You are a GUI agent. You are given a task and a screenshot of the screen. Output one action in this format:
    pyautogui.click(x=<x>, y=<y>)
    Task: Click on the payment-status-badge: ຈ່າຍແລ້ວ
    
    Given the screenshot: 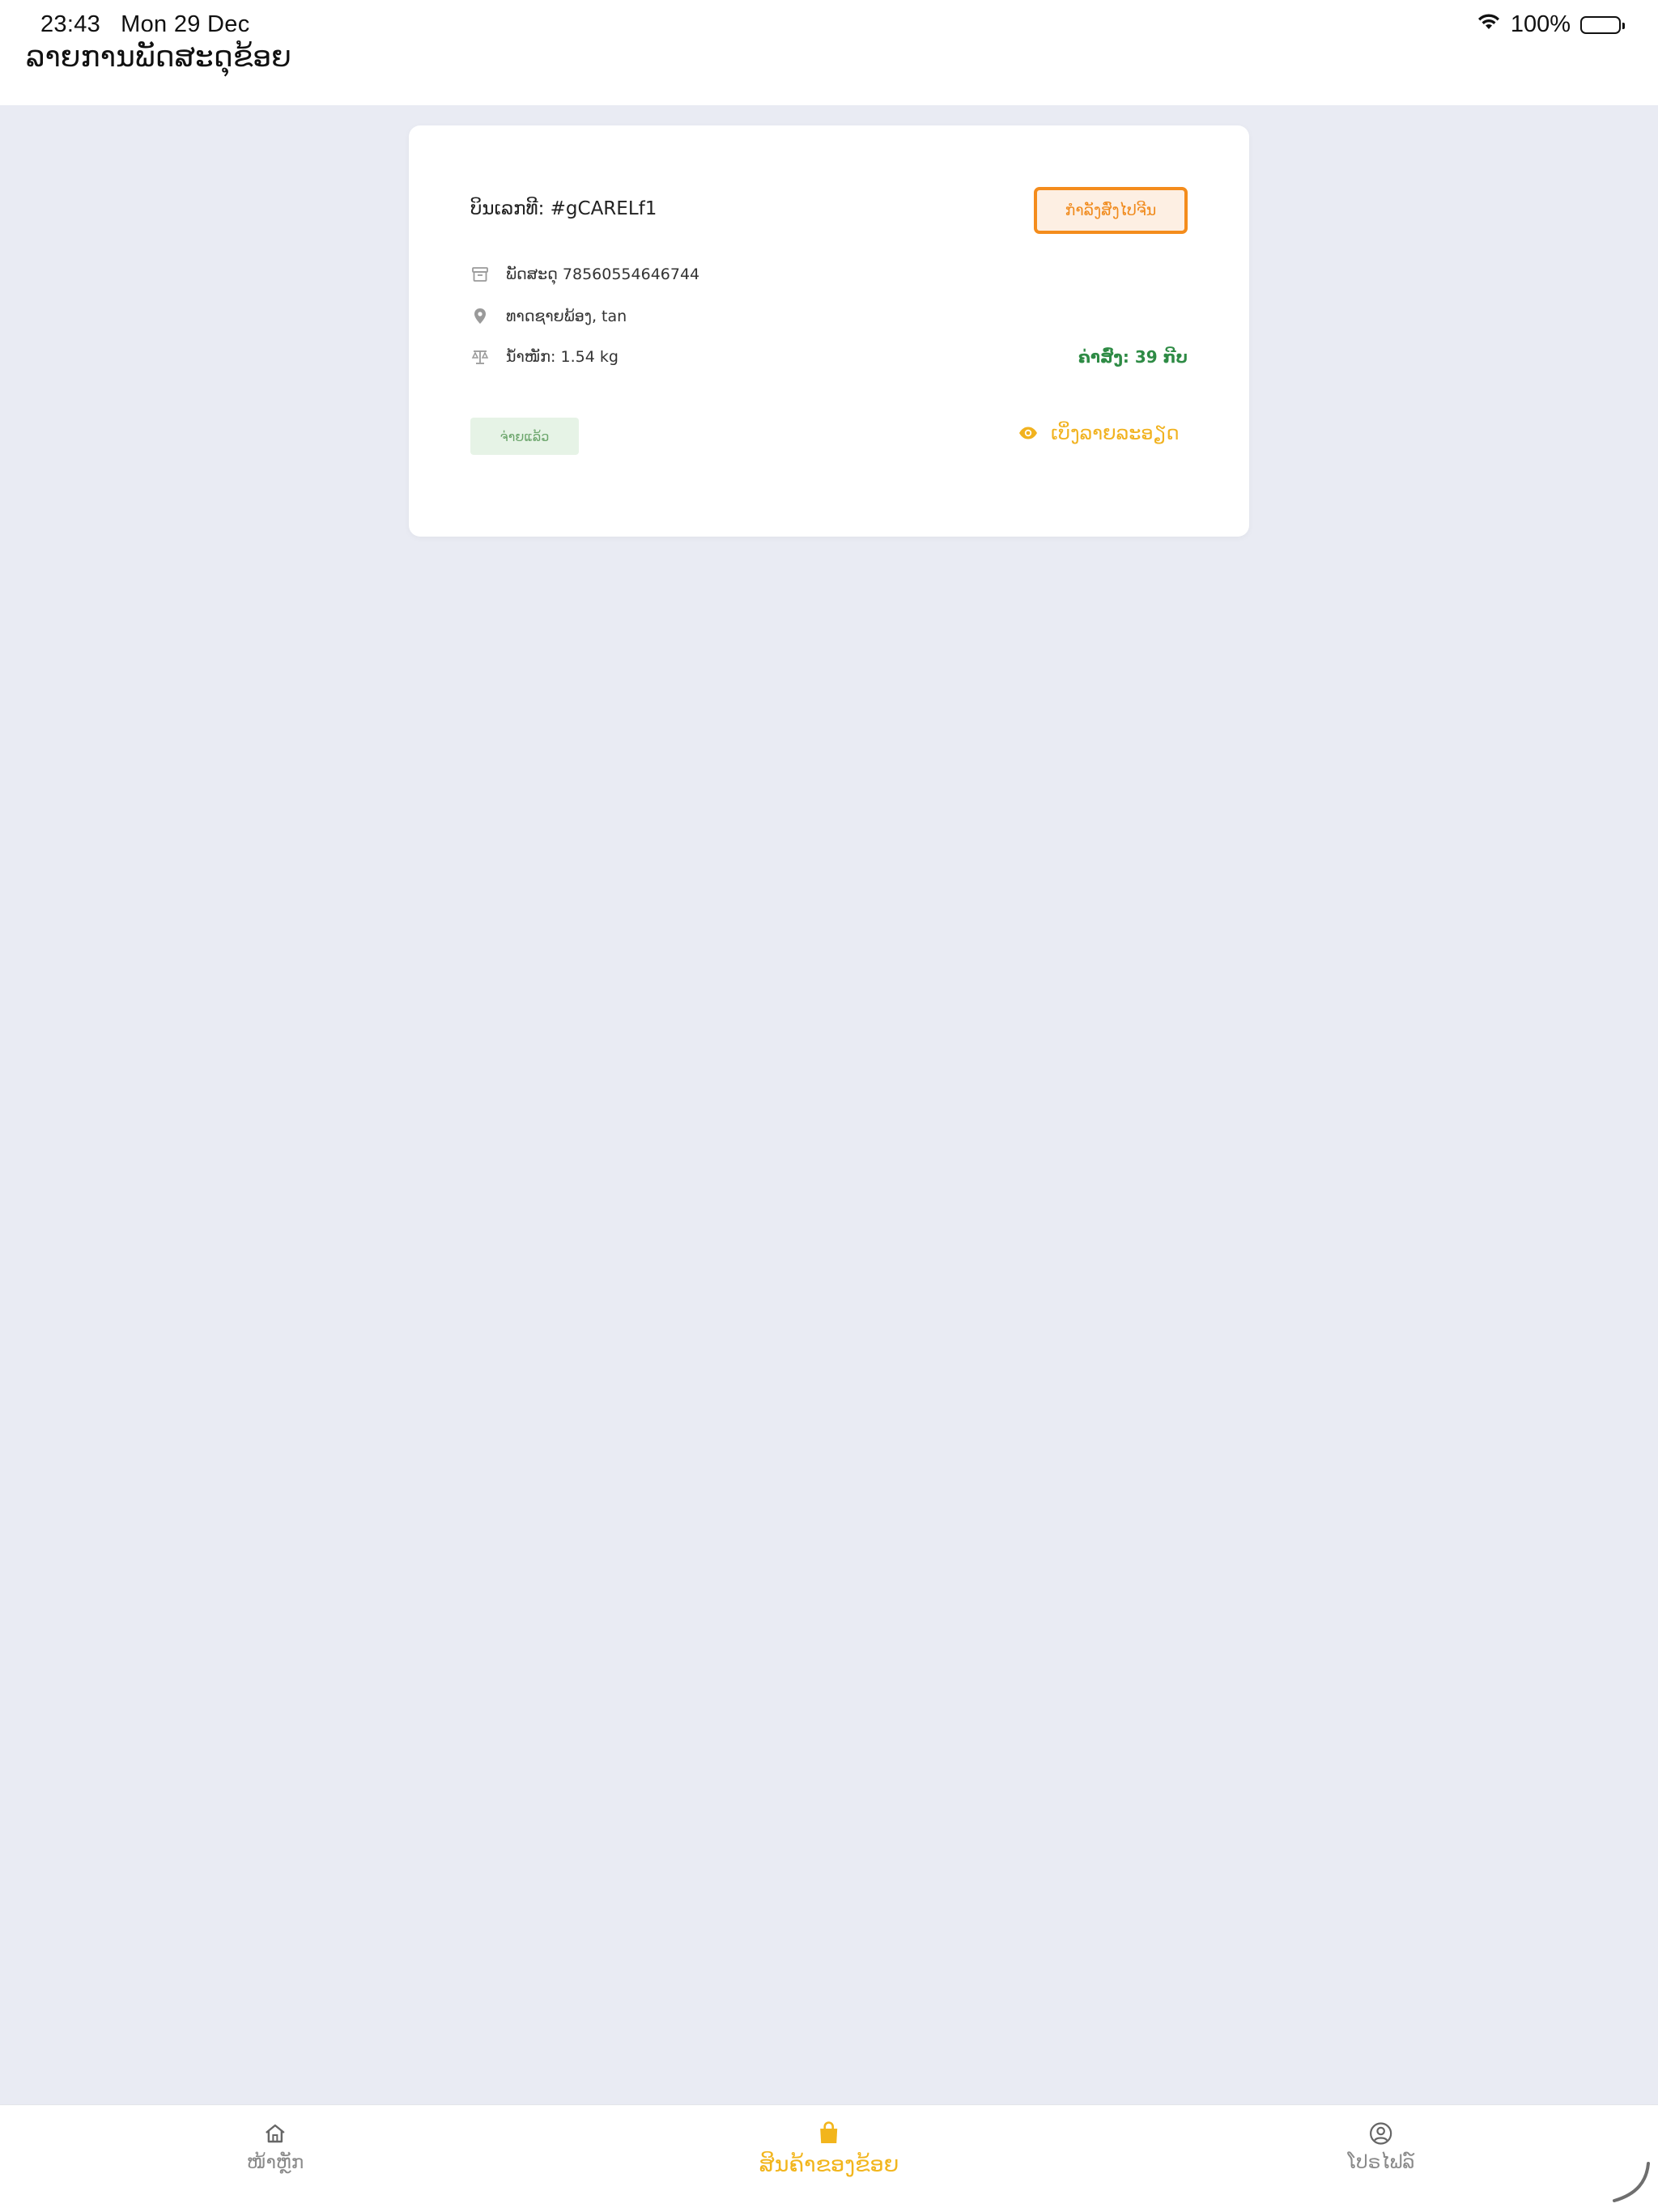 What is the action you would take?
    pyautogui.click(x=524, y=436)
    